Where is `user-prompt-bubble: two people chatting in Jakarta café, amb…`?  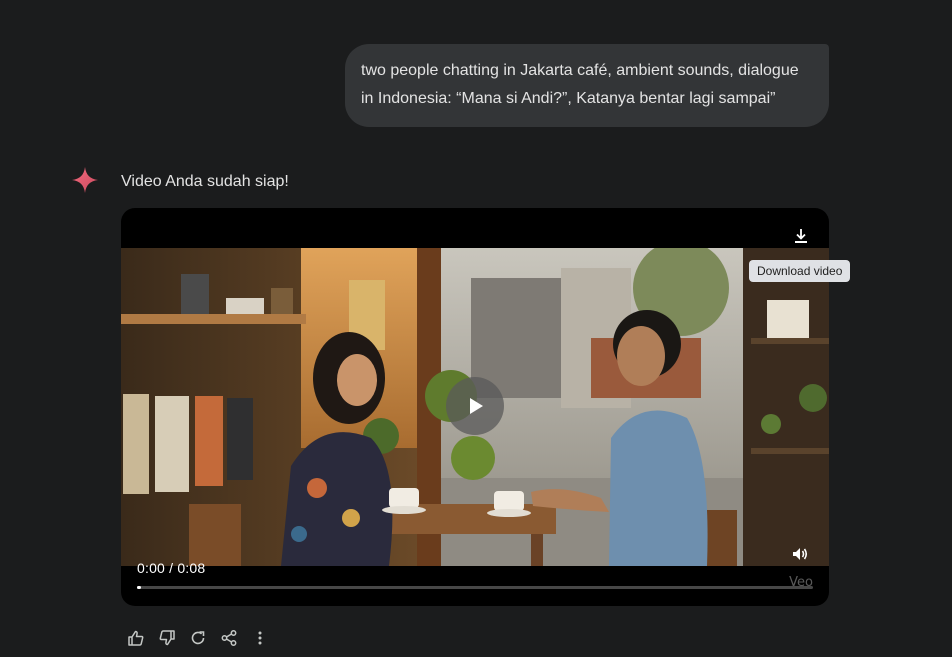 user-prompt-bubble: two people chatting in Jakarta café, amb… is located at coordinates (587, 85).